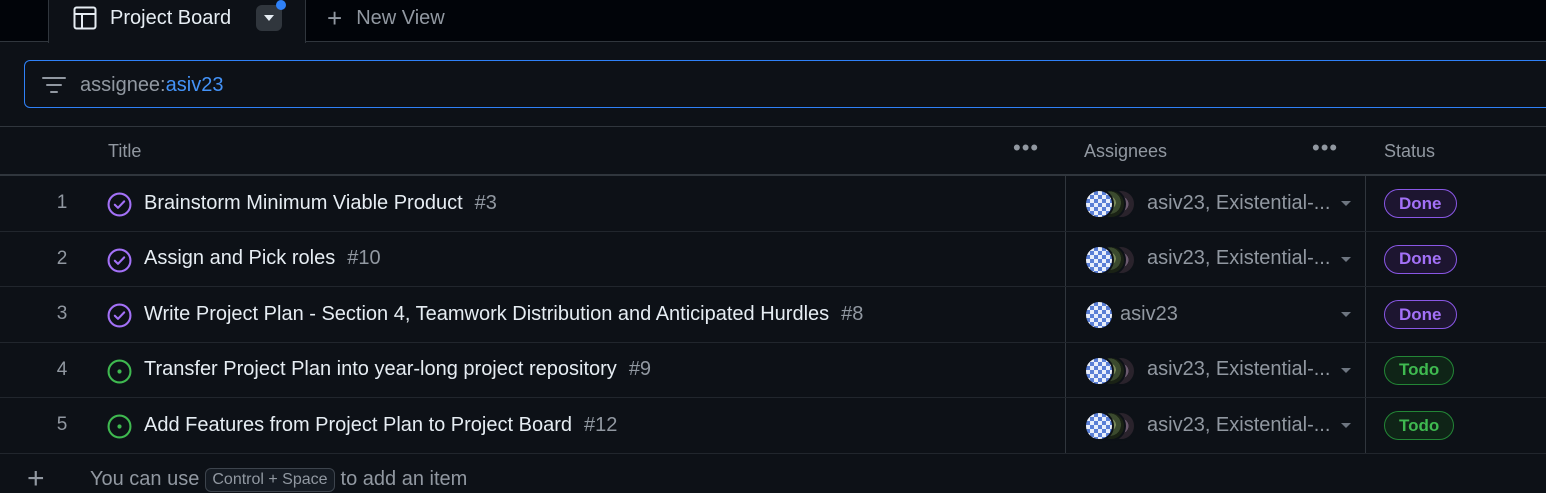 This screenshot has width=1546, height=493. Describe the element at coordinates (62, 314) in the screenshot. I see `row-number: 3` at that location.